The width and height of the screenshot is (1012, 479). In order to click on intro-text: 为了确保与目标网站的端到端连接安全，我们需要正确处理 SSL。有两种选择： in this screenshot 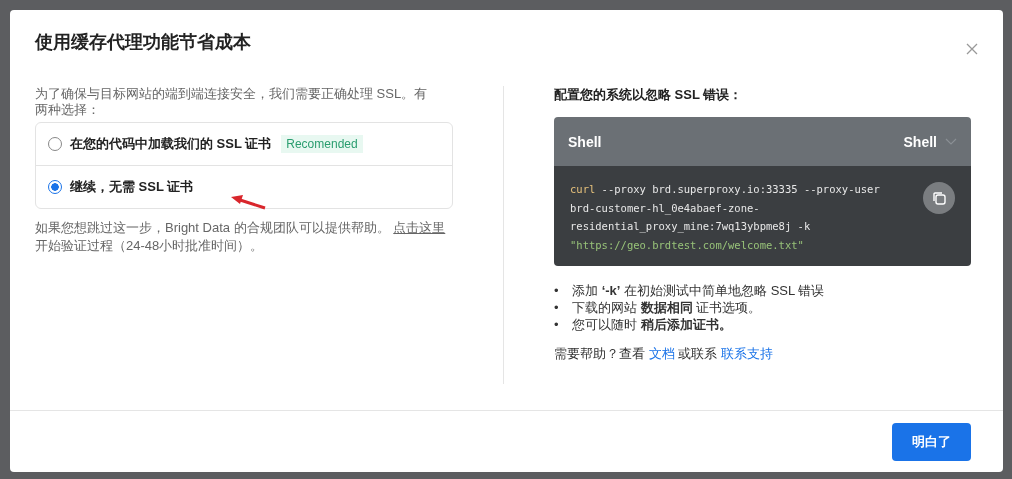, I will do `click(232, 102)`.